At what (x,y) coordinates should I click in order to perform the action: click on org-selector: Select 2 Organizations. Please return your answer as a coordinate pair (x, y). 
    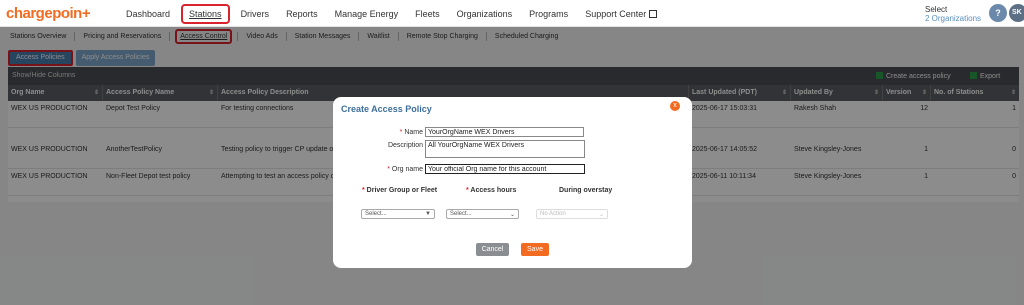
    Looking at the image, I should click on (953, 14).